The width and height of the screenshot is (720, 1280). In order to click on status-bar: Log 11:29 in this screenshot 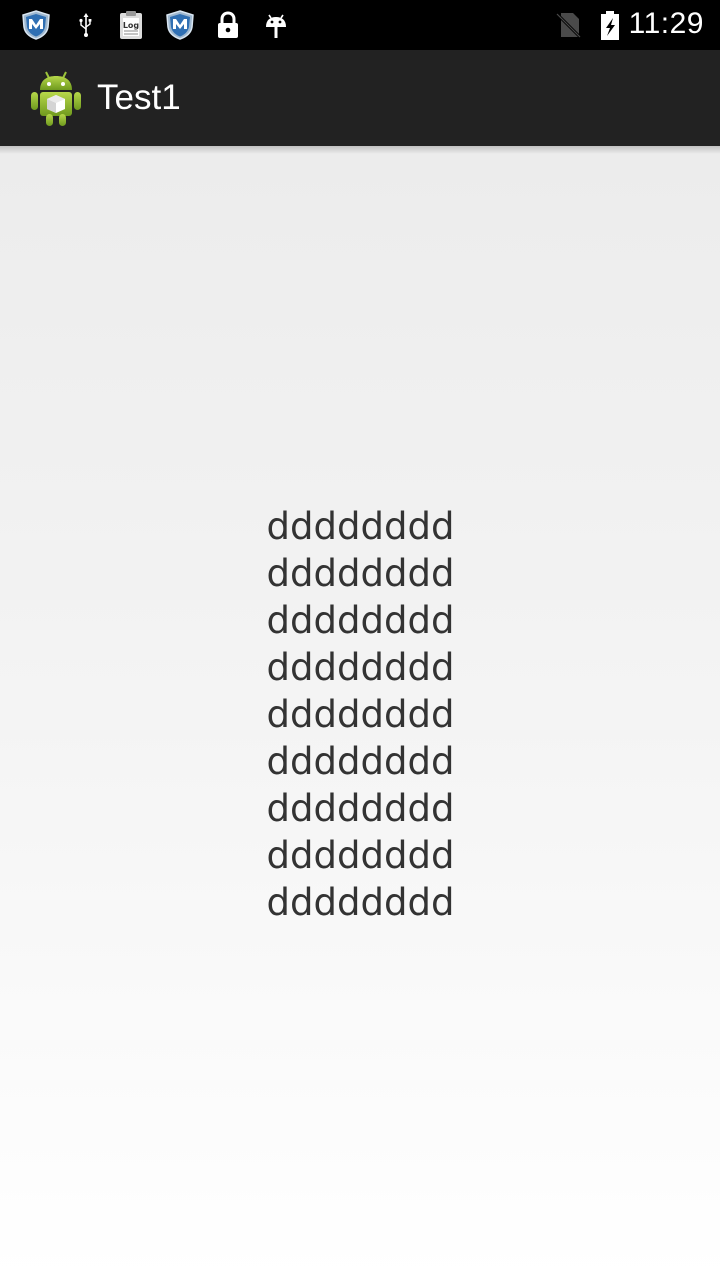, I will do `click(360, 25)`.